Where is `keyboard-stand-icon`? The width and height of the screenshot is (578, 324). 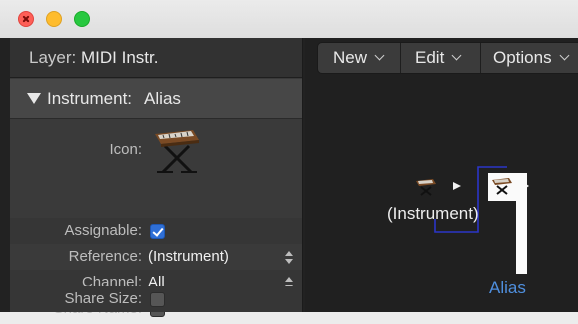
keyboard-stand-icon is located at coordinates (177, 150).